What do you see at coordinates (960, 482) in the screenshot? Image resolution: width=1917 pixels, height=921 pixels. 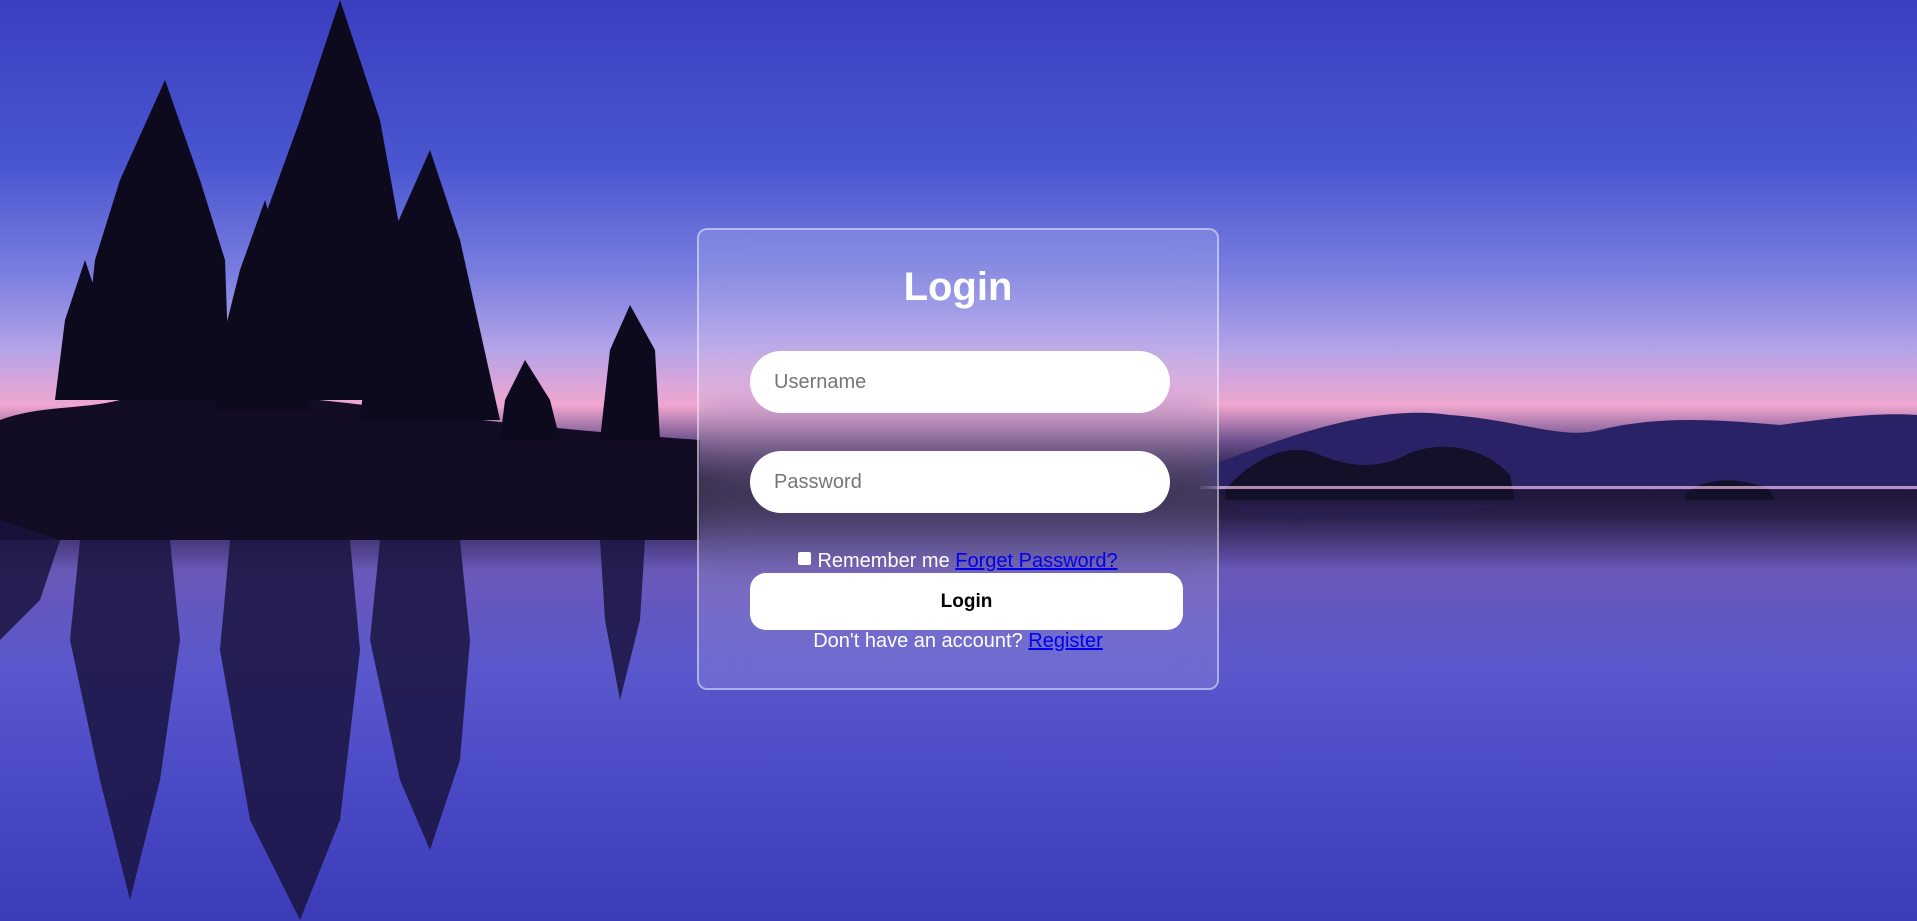 I see `password-input` at bounding box center [960, 482].